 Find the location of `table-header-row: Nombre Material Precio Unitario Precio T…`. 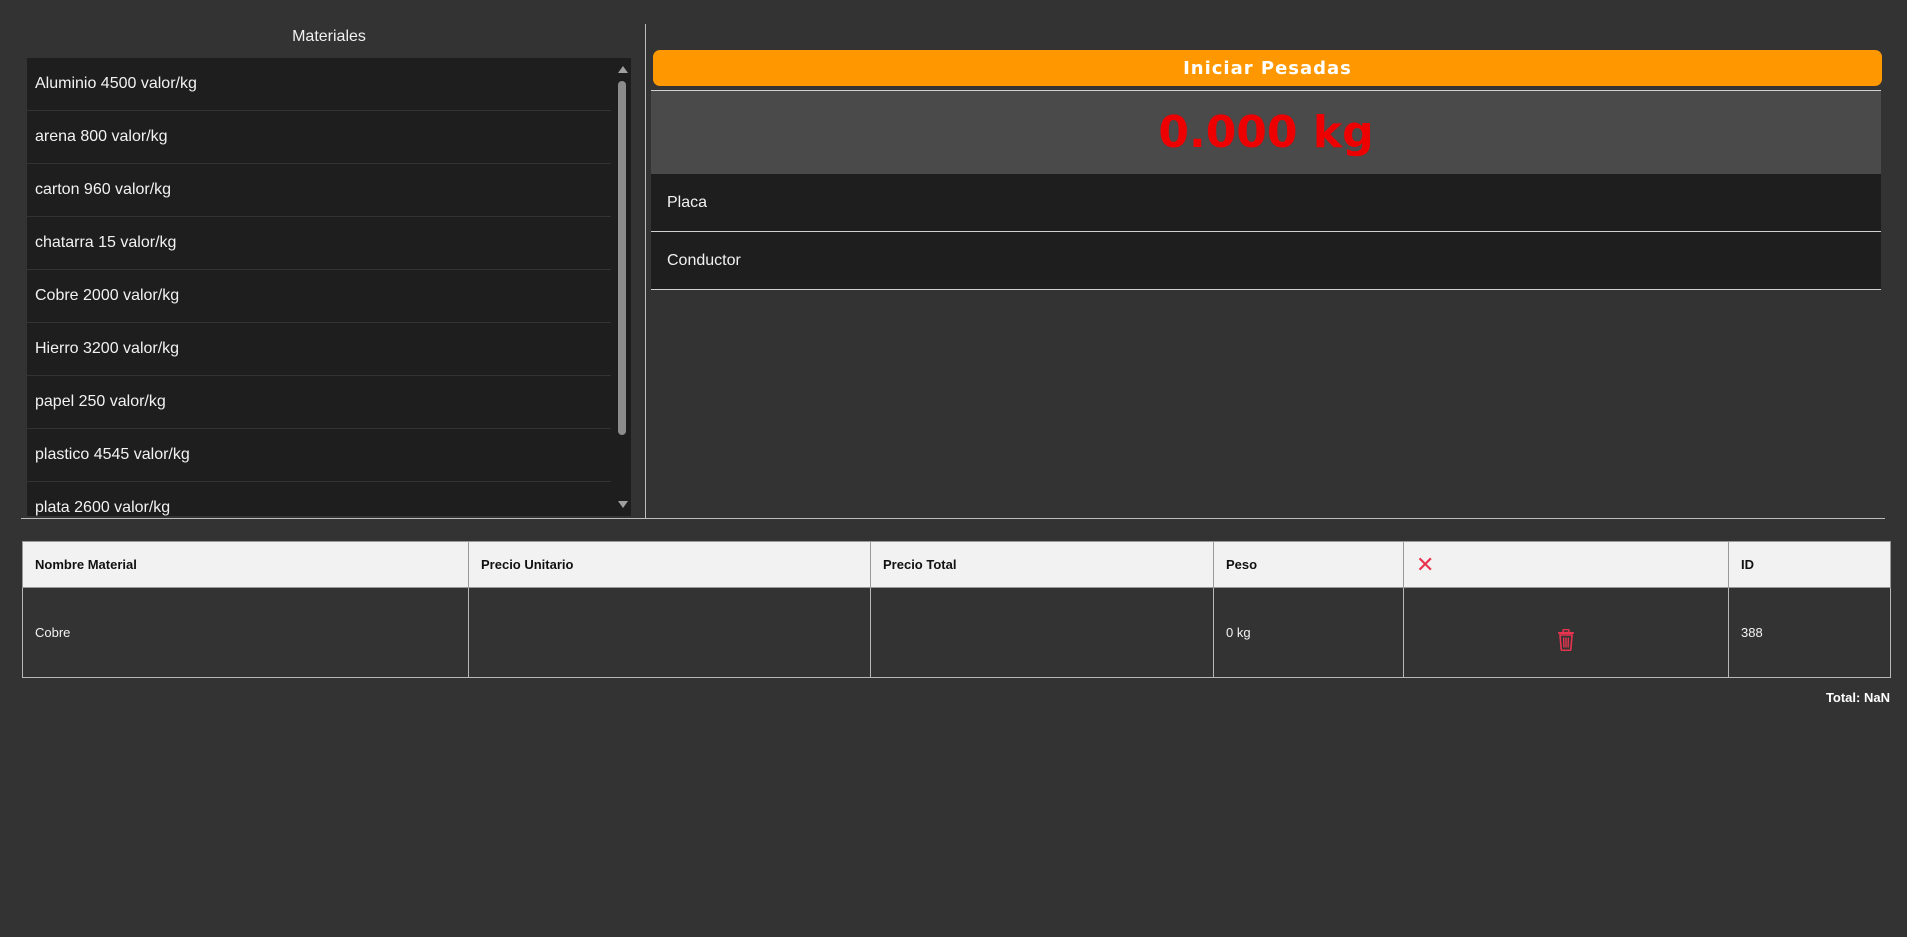

table-header-row: Nombre Material Precio Unitario Precio T… is located at coordinates (956, 564).